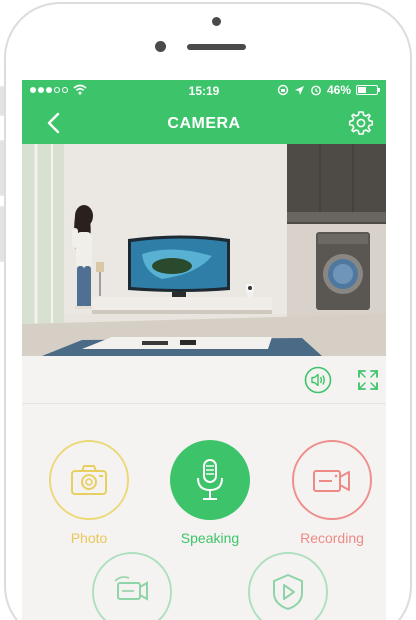  I want to click on playback-button, so click(288, 586).